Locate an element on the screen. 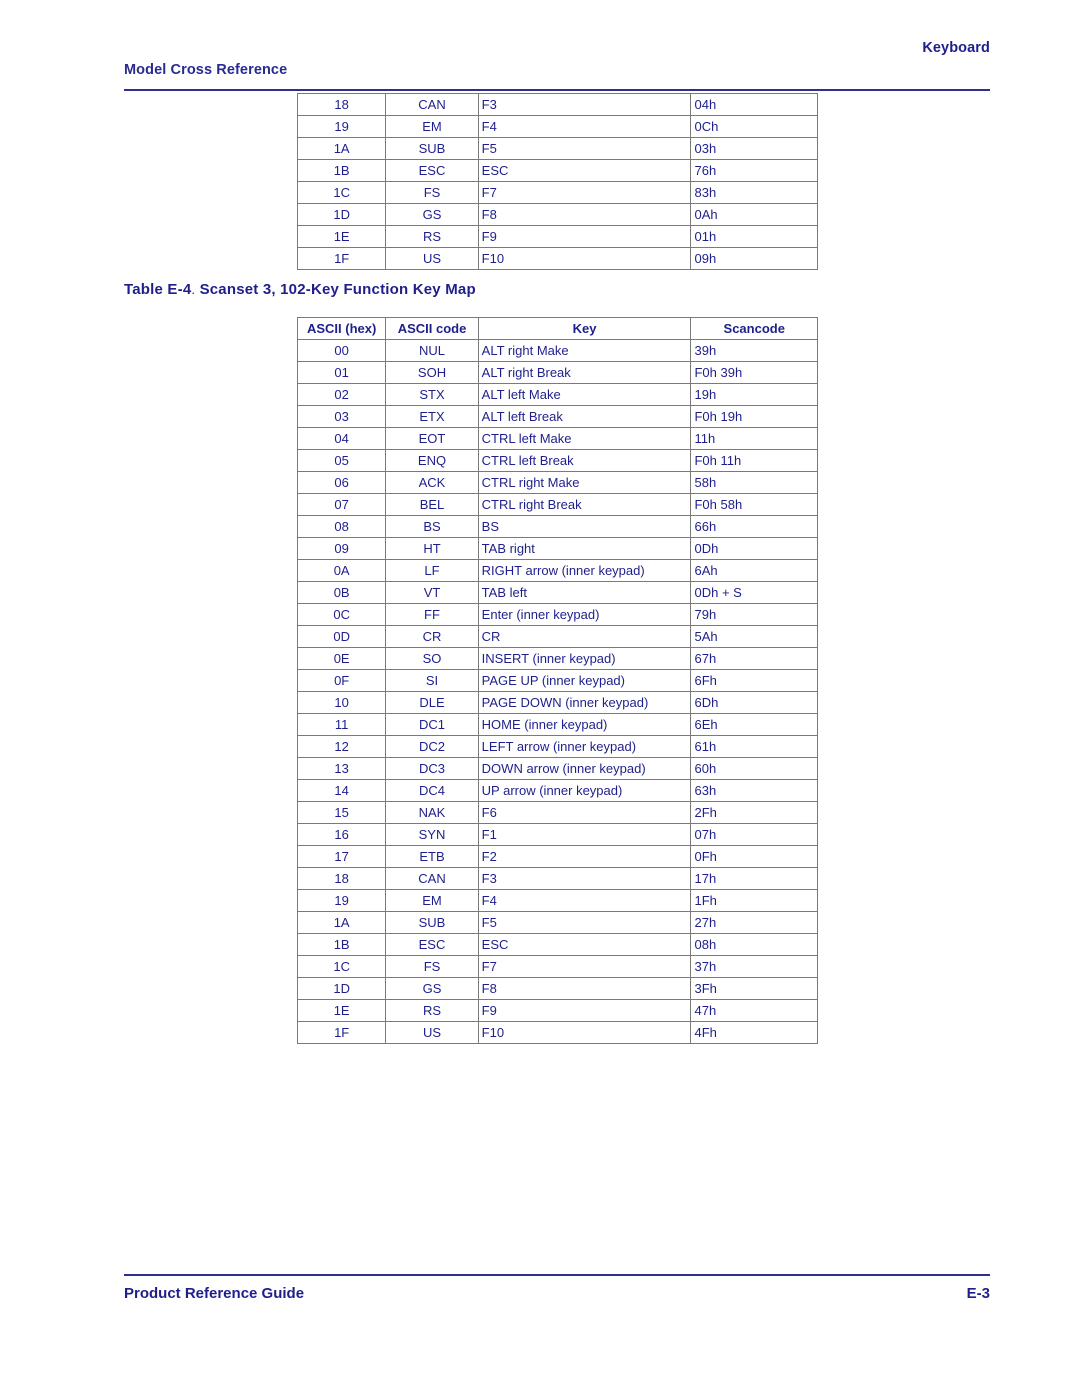  table-row: 07 BEL CTRL right Break F0h 58h is located at coordinates (557, 504).